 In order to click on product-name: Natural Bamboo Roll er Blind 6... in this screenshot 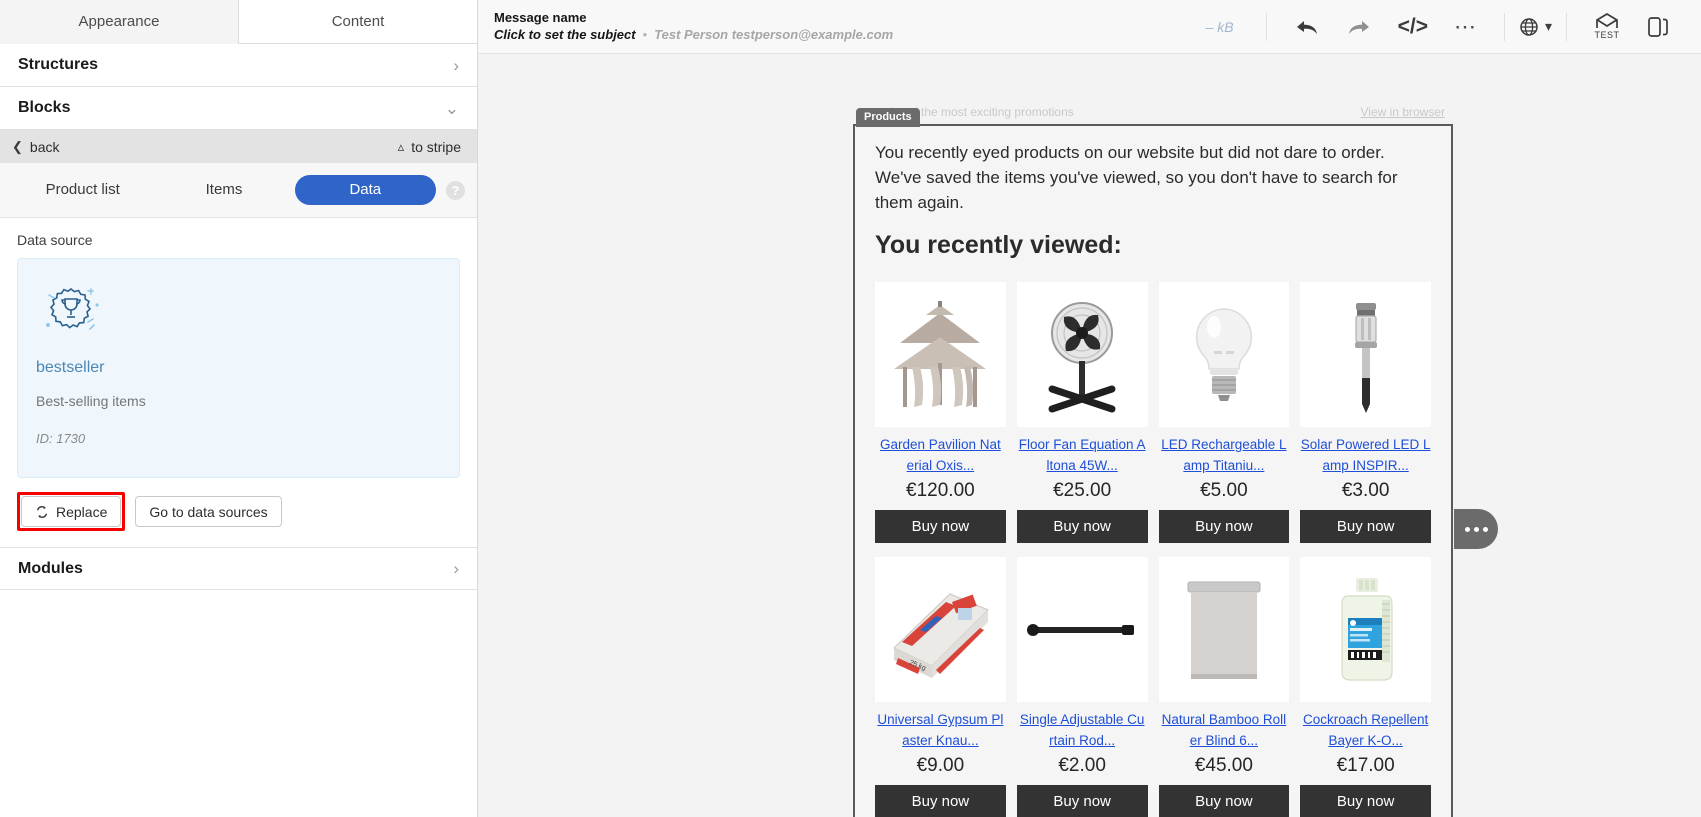, I will do `click(1224, 730)`.